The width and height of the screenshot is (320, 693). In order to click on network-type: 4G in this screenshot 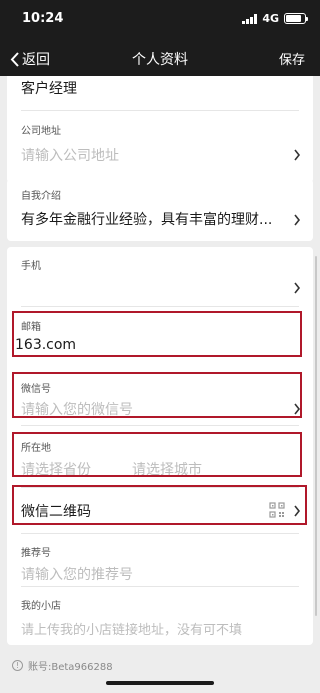, I will do `click(270, 18)`.